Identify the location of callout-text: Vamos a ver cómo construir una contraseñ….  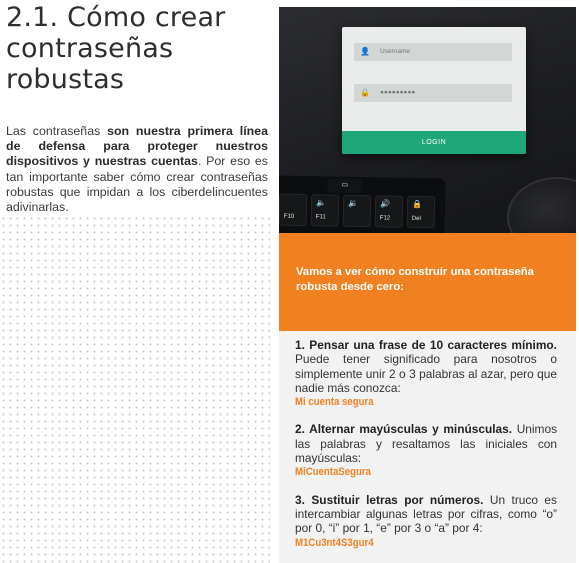
(415, 279).